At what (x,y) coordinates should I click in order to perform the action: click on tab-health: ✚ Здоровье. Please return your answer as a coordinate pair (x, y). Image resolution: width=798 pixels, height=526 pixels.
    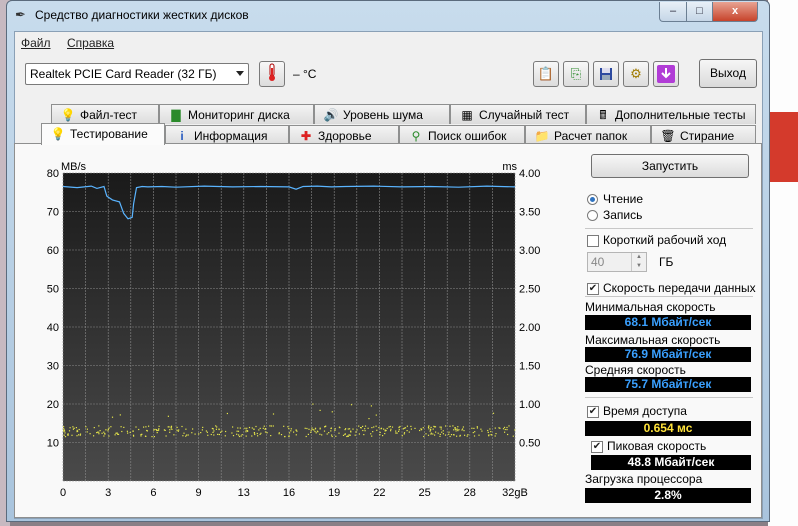
    Looking at the image, I should click on (344, 135).